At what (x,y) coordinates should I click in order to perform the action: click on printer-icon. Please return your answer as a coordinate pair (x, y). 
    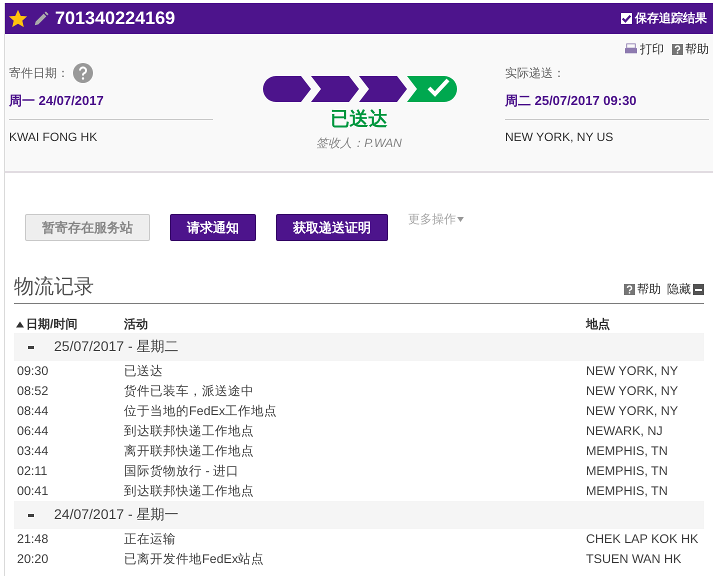
    Looking at the image, I should click on (631, 49).